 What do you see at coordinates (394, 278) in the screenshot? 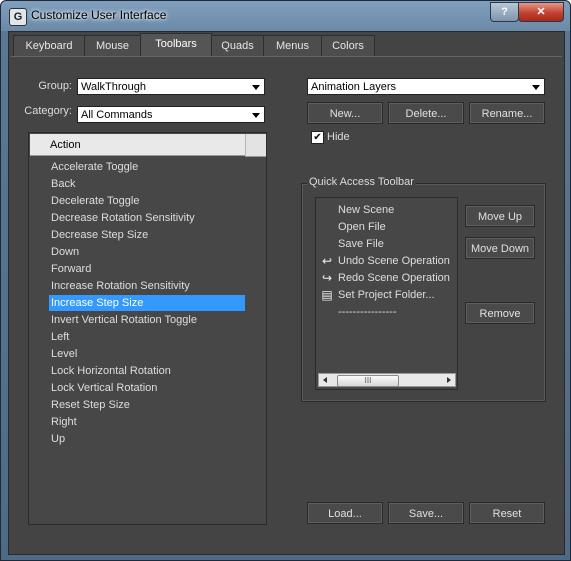
I see `quick-access-item: Redo Scene Operation` at bounding box center [394, 278].